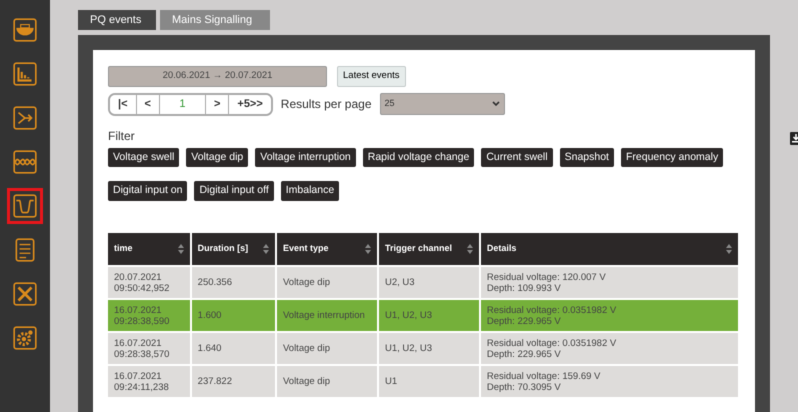 This screenshot has width=798, height=412. Describe the element at coordinates (233, 249) in the screenshot. I see `column-header: Duration [s]` at that location.